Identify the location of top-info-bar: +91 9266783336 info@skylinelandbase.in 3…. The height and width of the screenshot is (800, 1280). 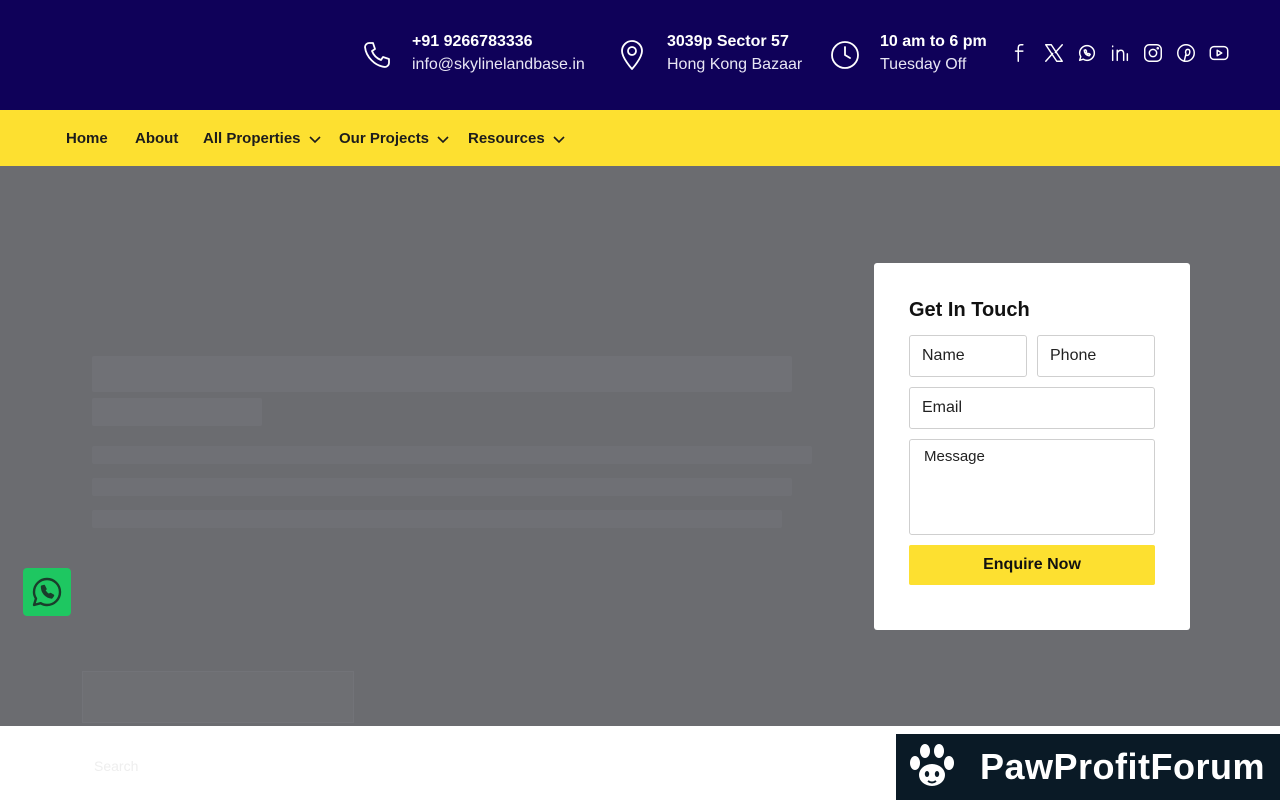
(640, 55).